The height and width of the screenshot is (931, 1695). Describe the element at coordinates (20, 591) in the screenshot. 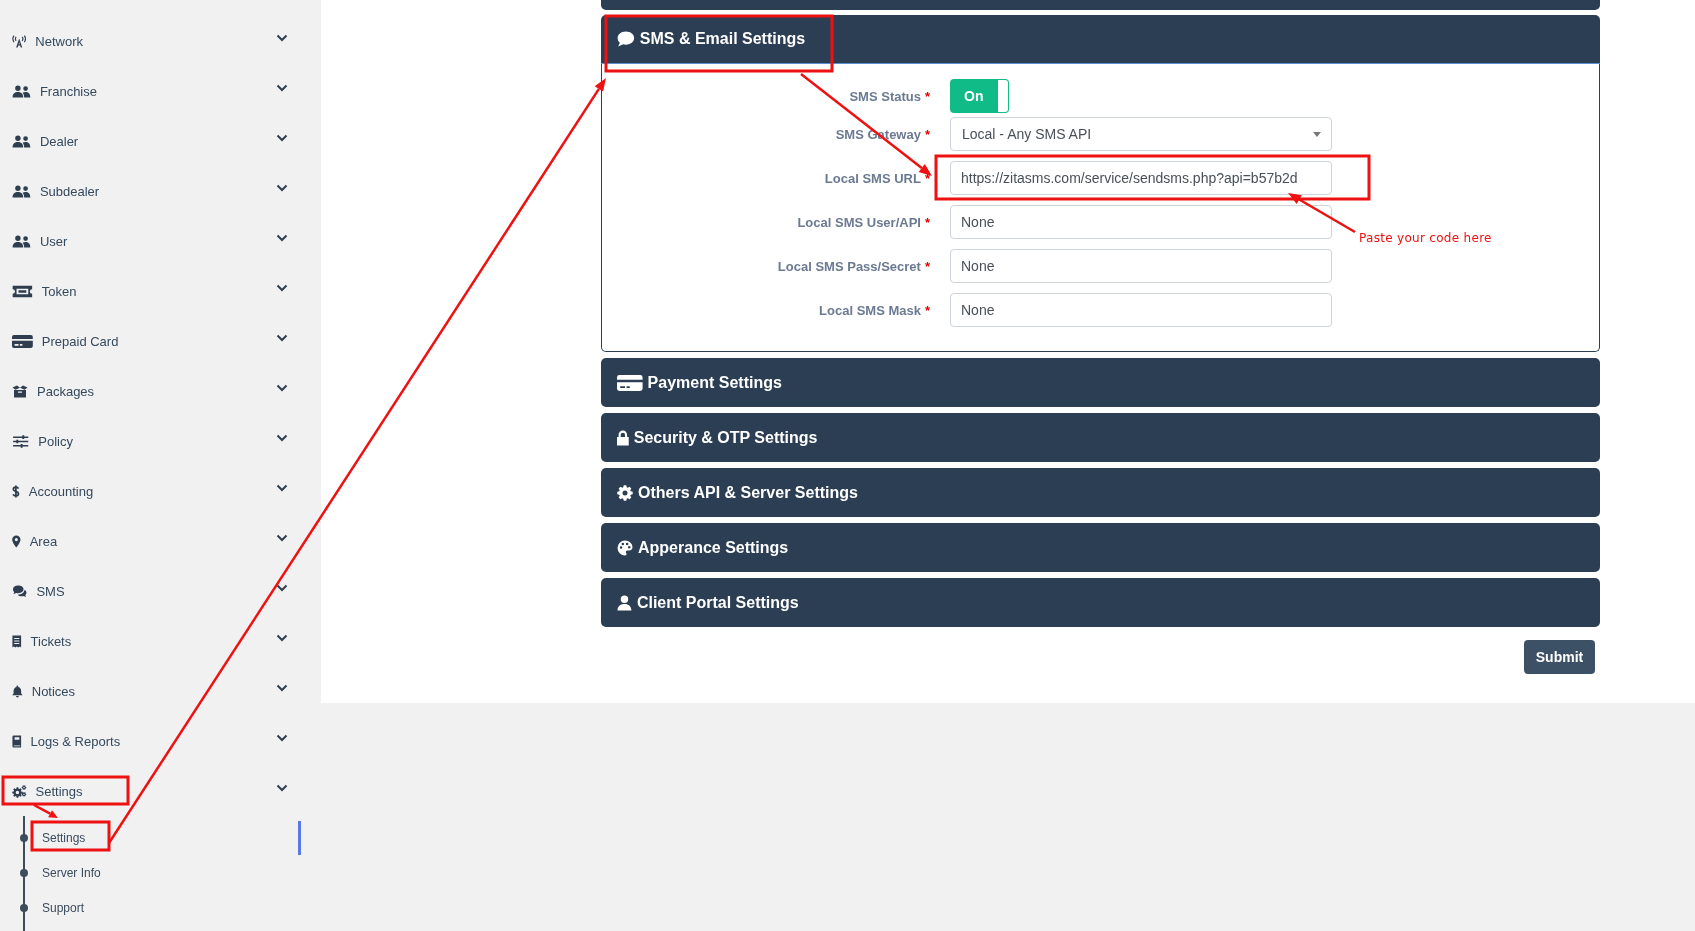

I see `chat-bubbles-icon` at that location.